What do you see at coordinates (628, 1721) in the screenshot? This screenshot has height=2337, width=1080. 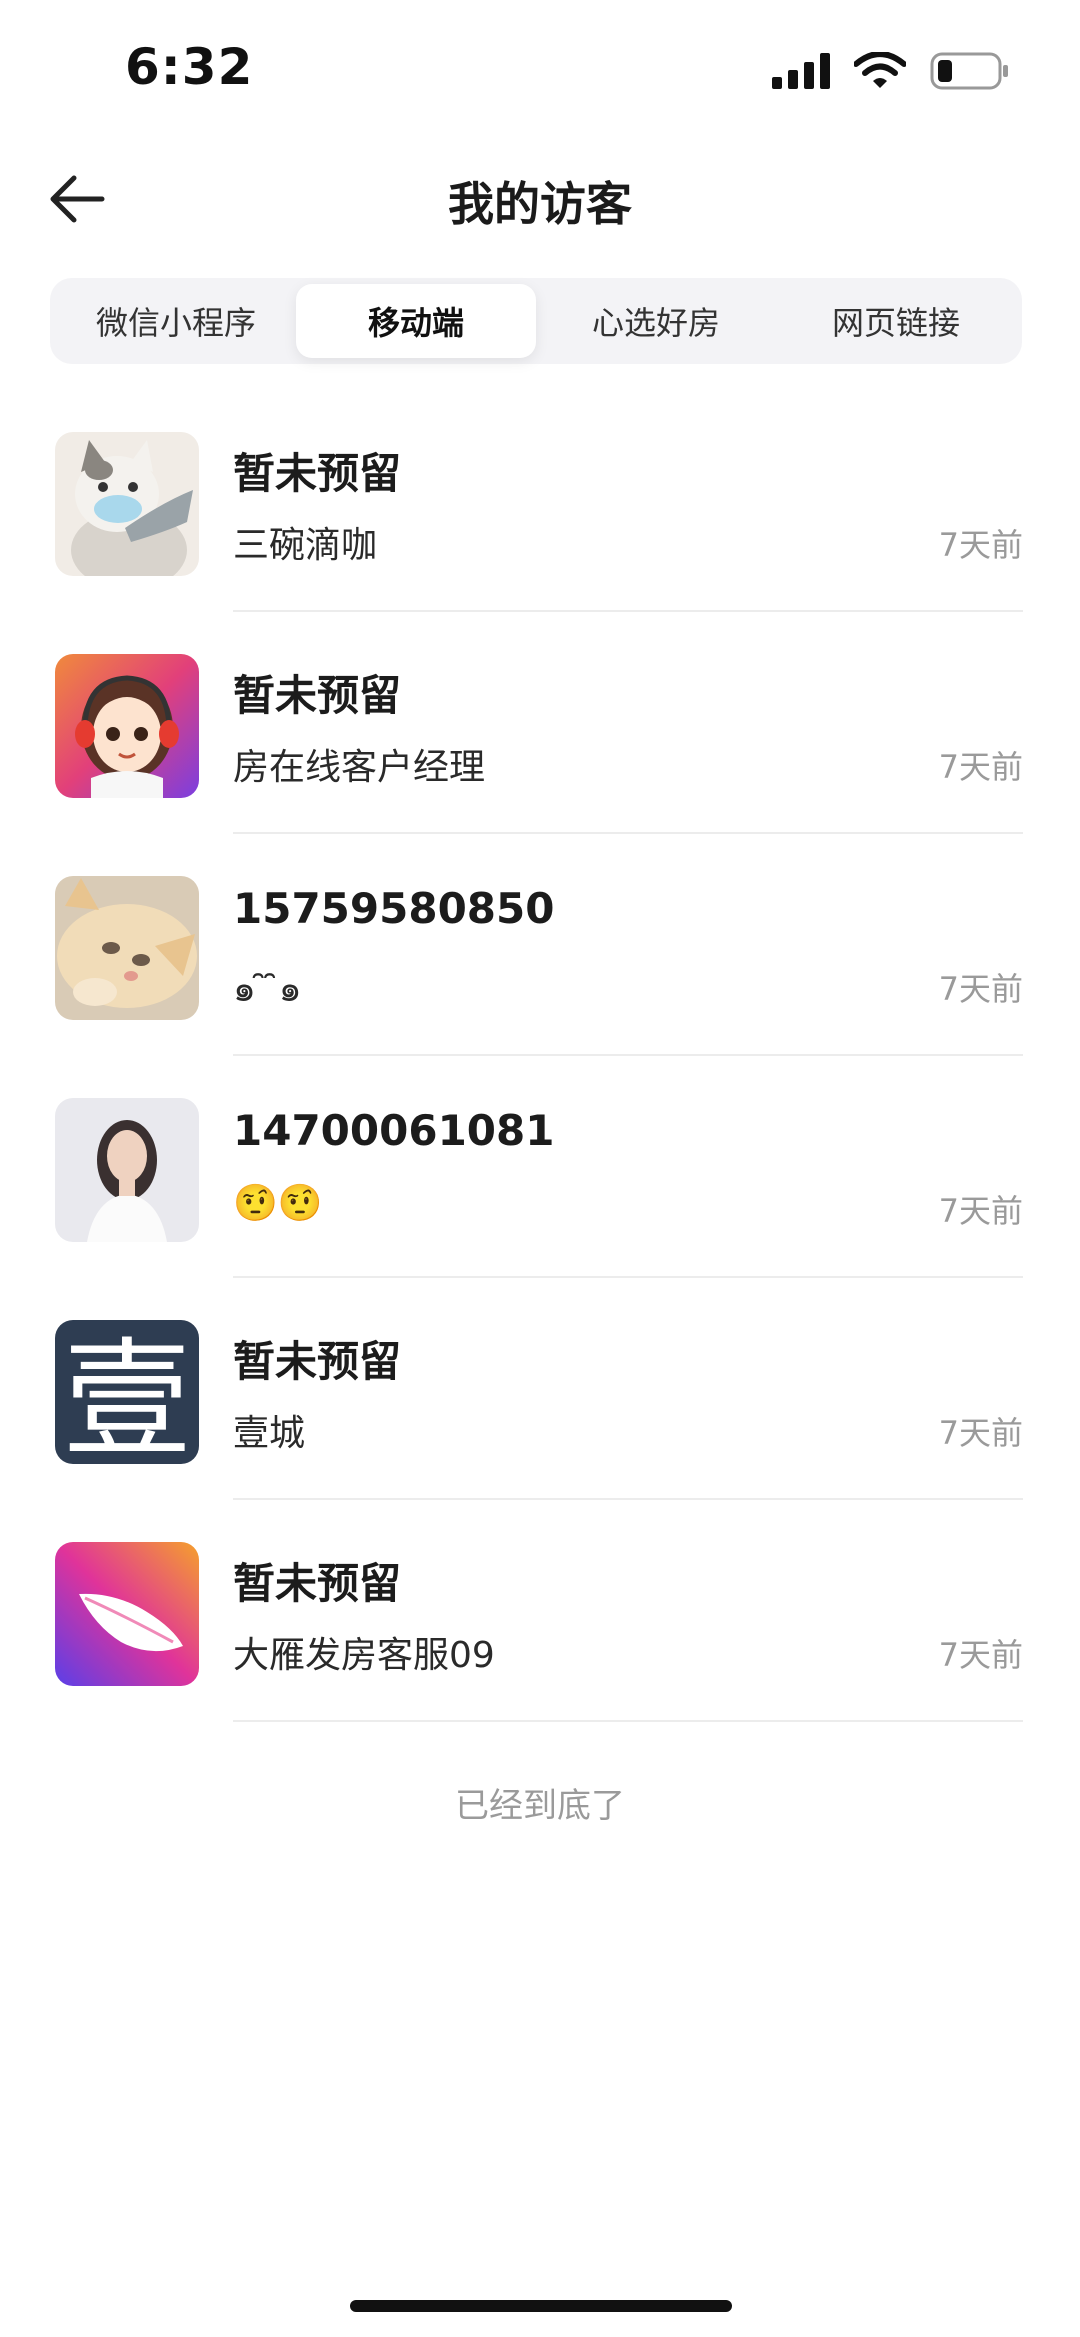 I see `divider` at bounding box center [628, 1721].